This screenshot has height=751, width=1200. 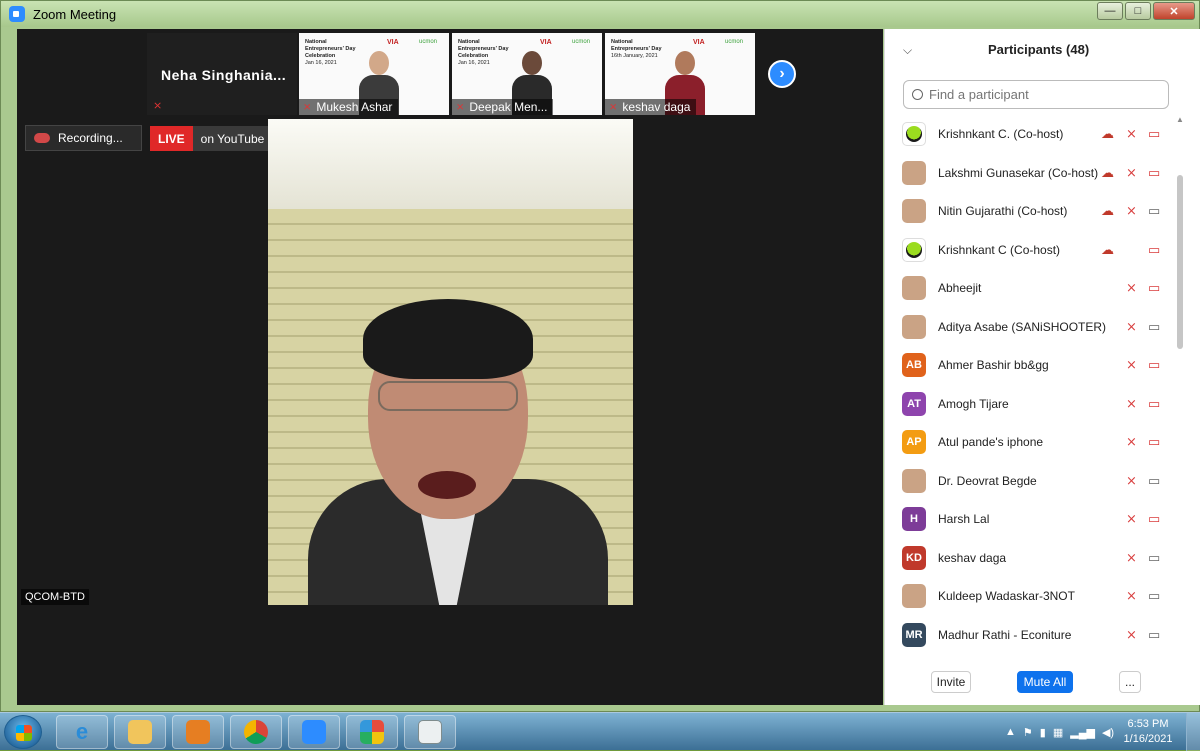 What do you see at coordinates (1082, 732) in the screenshot?
I see `signal-icon: ▂▄▆` at bounding box center [1082, 732].